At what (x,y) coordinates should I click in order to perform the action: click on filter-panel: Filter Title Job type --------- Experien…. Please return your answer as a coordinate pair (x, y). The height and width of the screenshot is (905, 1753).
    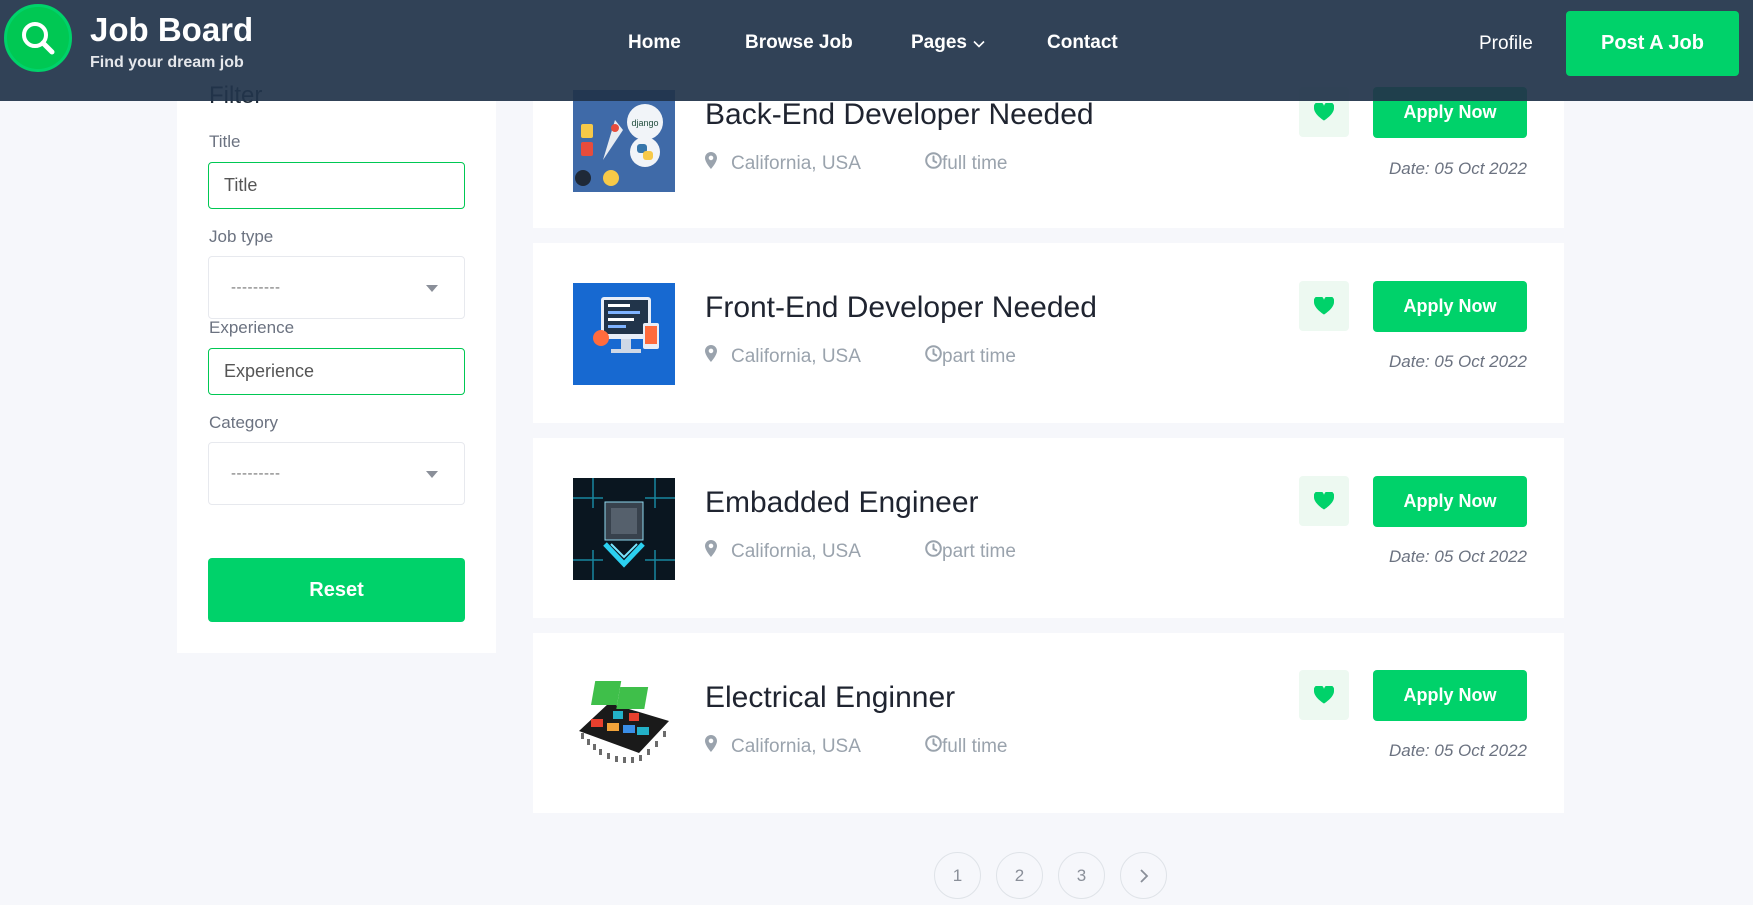
    Looking at the image, I should click on (336, 350).